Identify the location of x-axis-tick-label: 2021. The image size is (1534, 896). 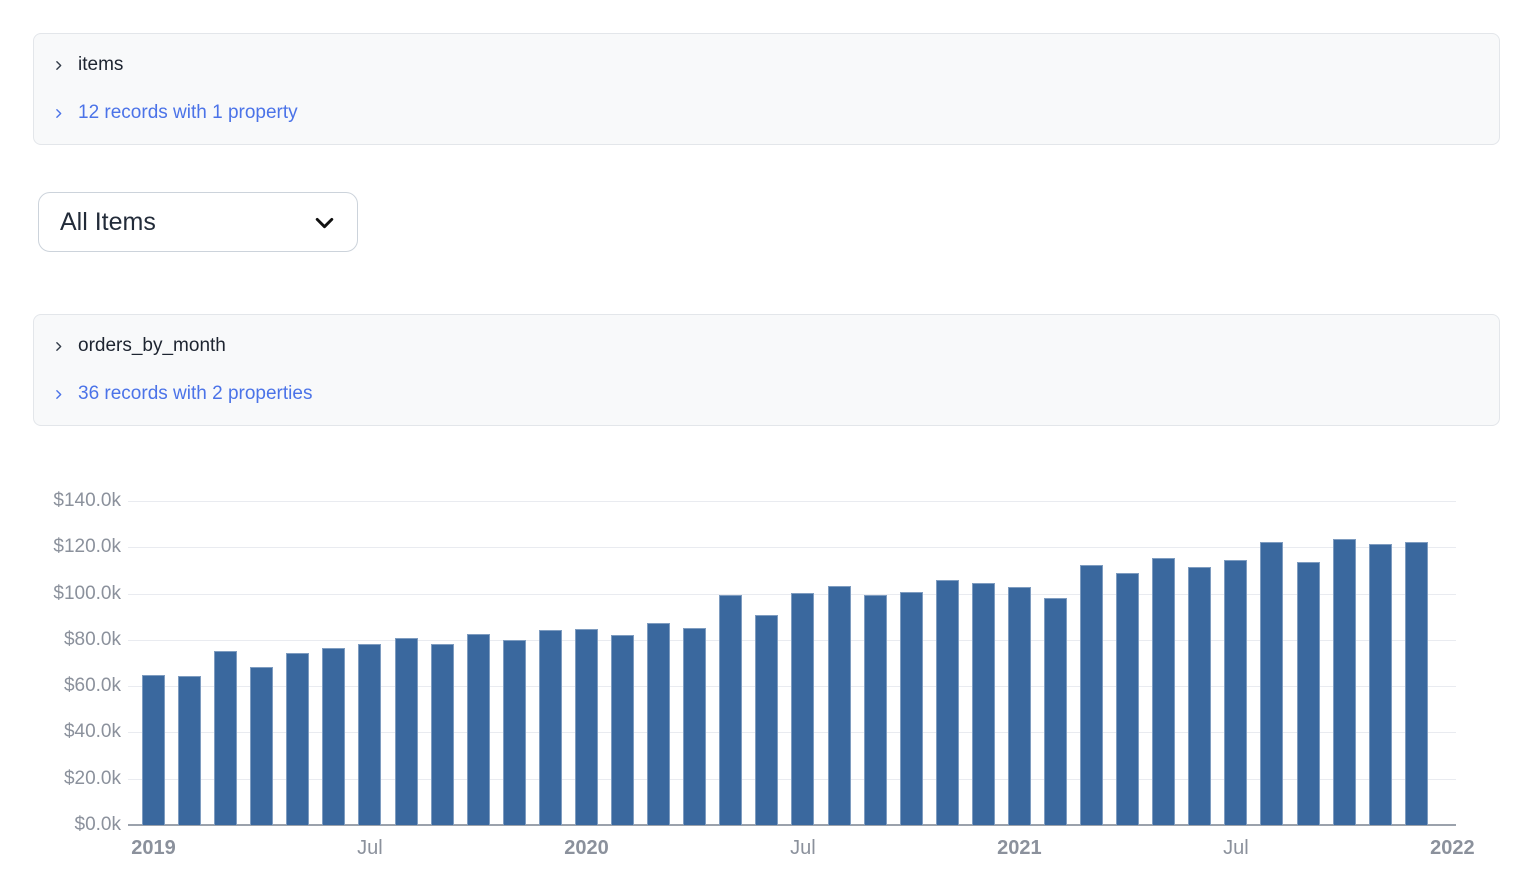
(1019, 848).